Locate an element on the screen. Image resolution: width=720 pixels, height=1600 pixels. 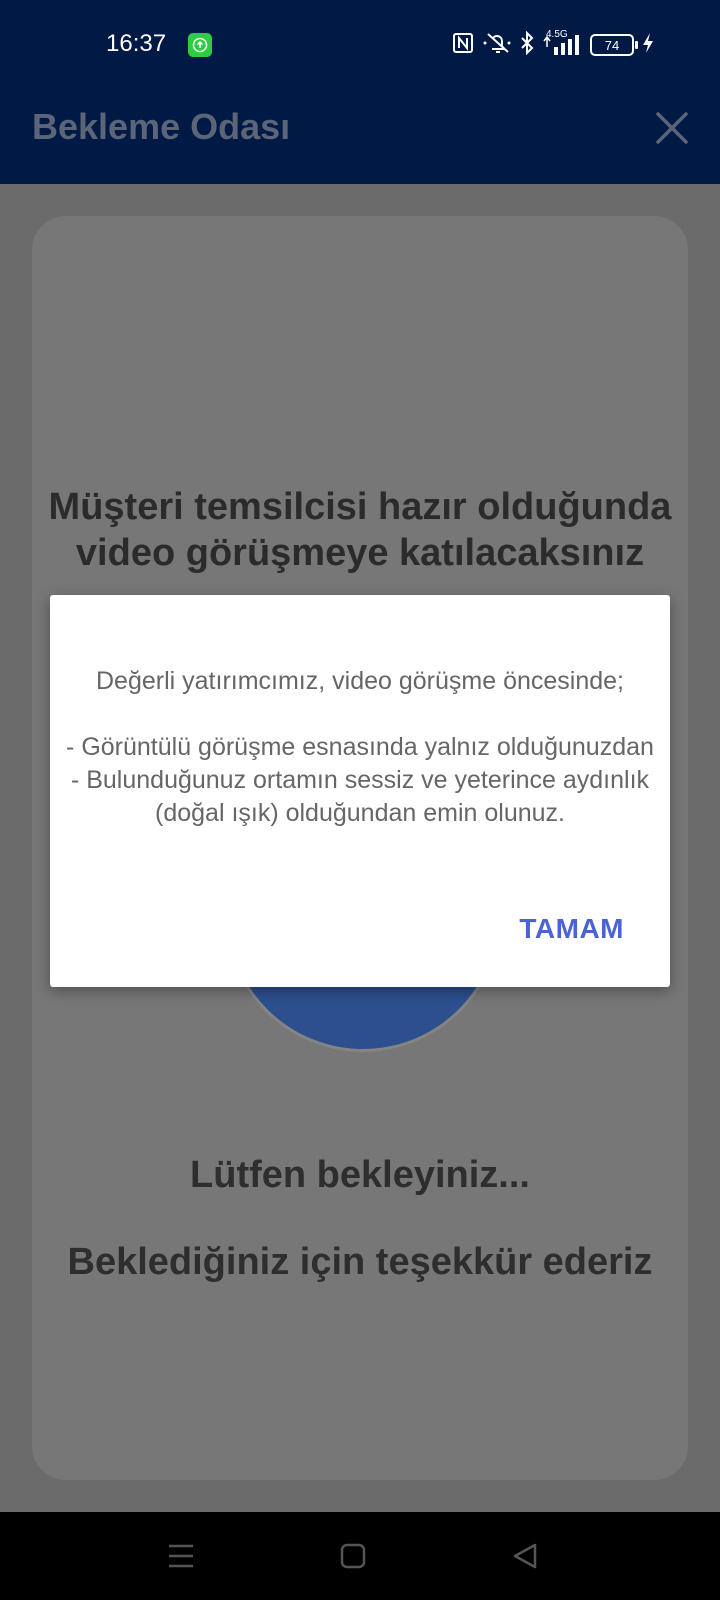
back-button is located at coordinates (525, 1556).